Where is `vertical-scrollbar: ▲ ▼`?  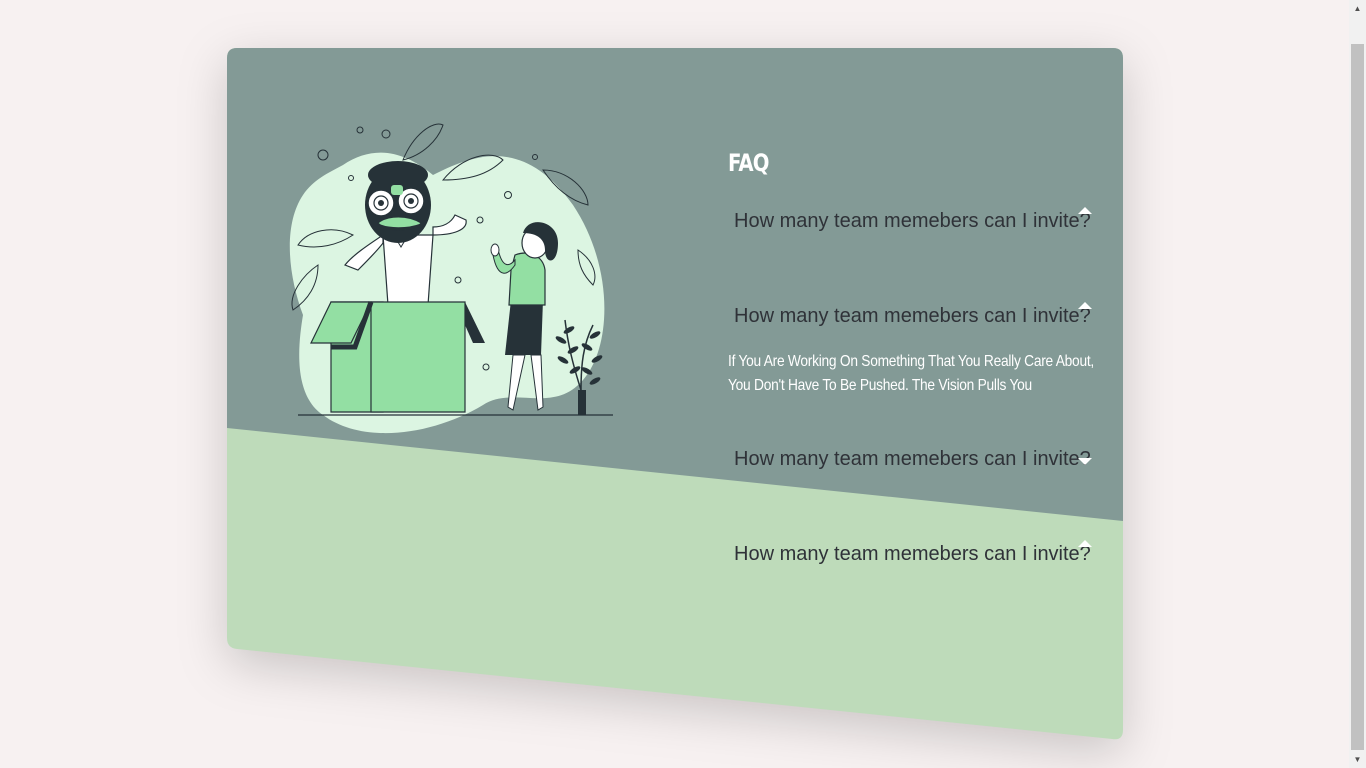 vertical-scrollbar: ▲ ▼ is located at coordinates (1357, 384).